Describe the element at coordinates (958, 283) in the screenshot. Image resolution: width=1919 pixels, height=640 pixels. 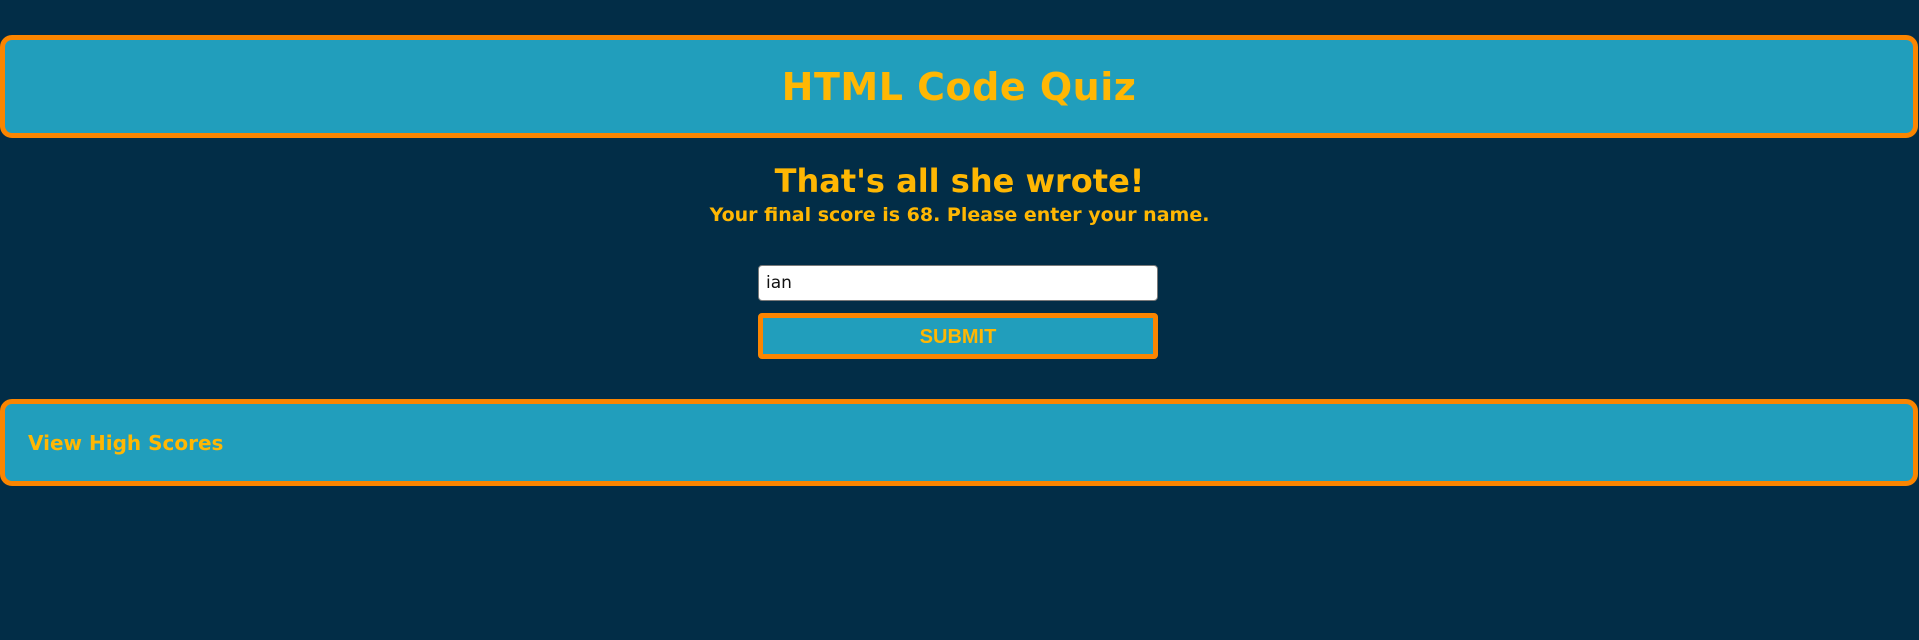
I see `name-input` at that location.